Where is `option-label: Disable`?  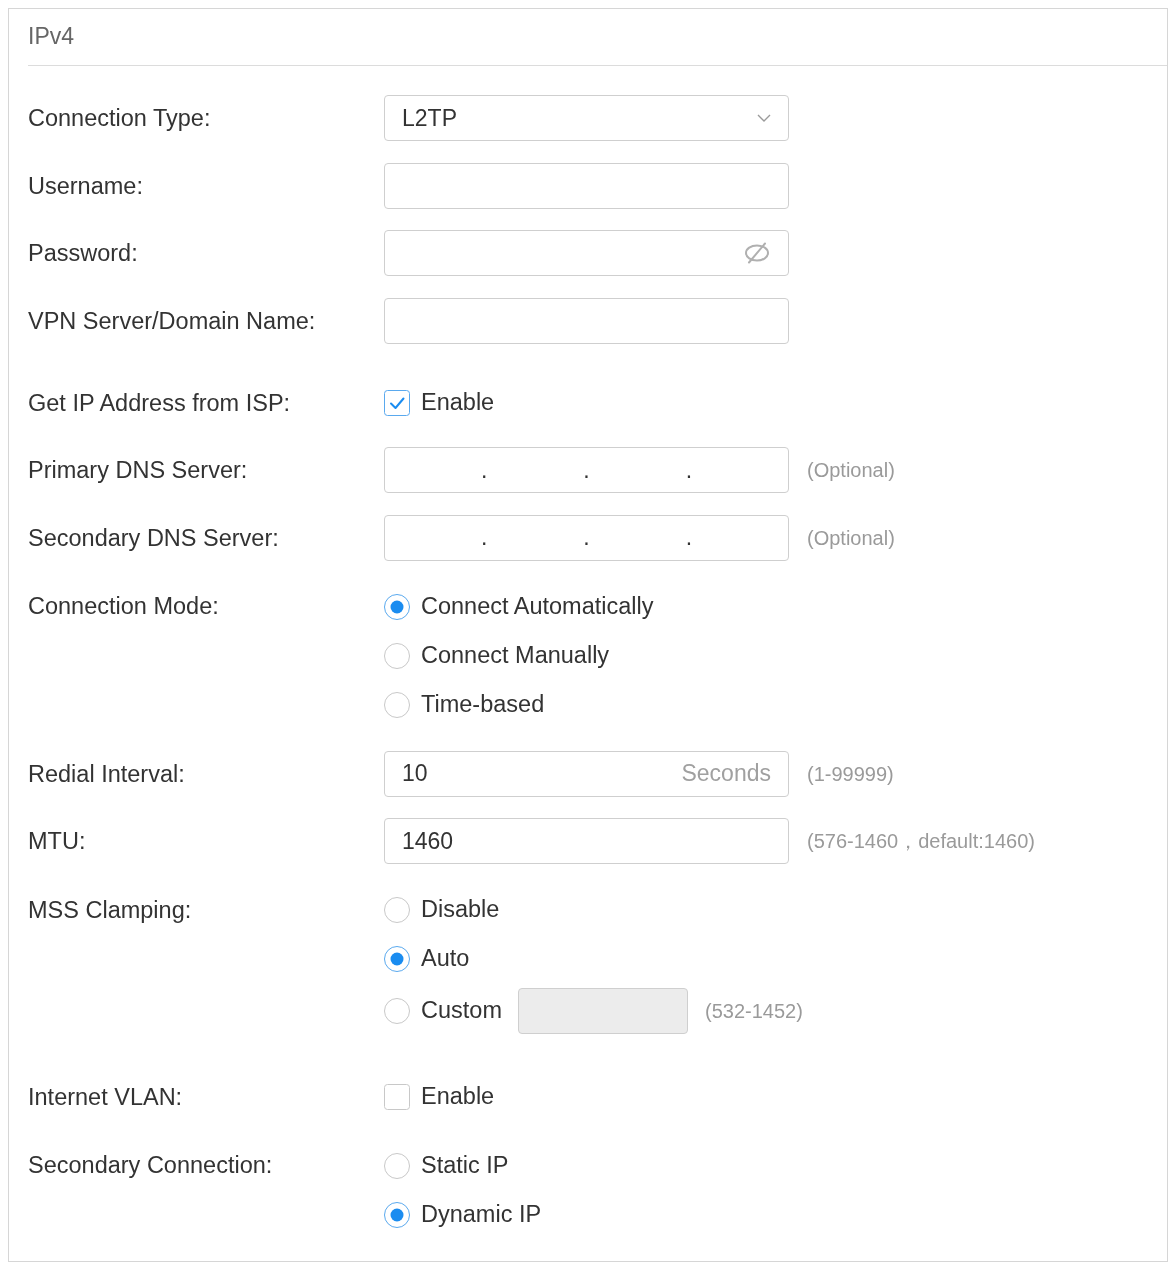
option-label: Disable is located at coordinates (460, 910).